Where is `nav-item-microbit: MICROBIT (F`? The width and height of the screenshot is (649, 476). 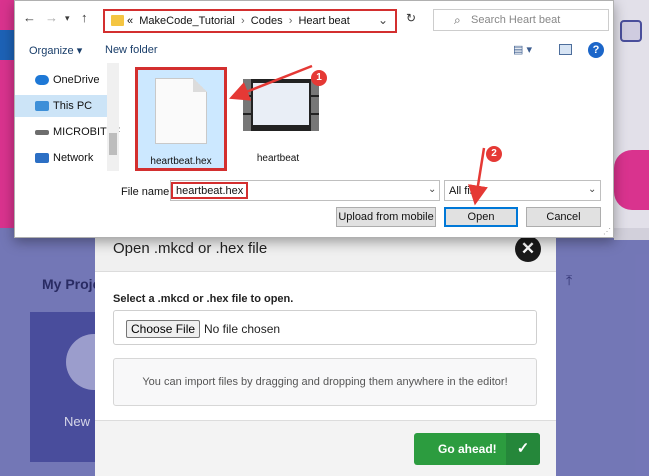
nav-item-microbit: MICROBIT (F is located at coordinates (67, 132).